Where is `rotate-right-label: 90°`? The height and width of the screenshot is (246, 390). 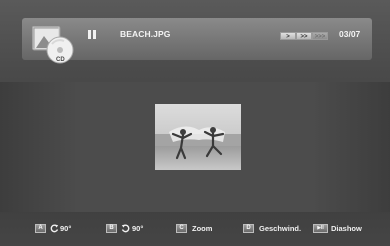 rotate-right-label: 90° is located at coordinates (138, 228).